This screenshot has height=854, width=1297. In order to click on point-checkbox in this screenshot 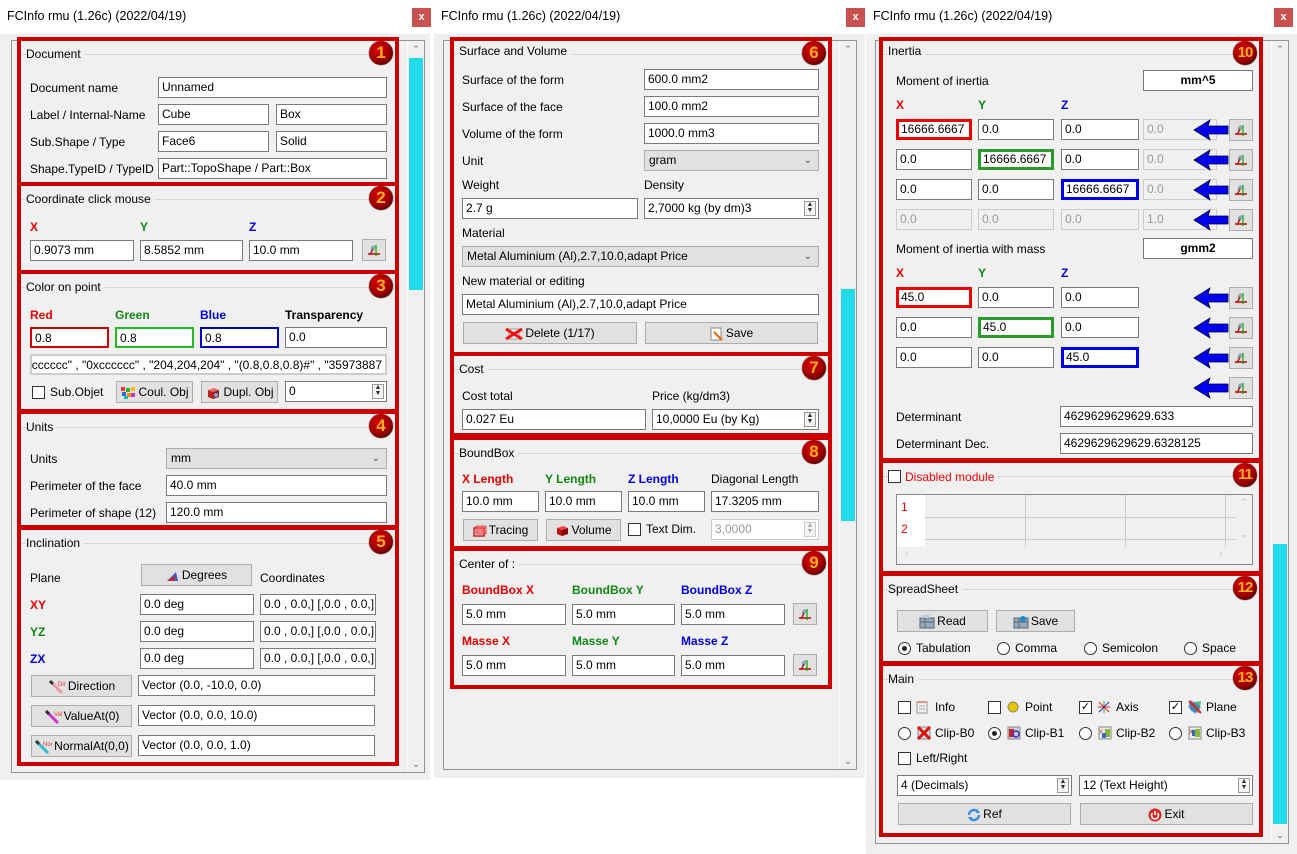, I will do `click(994, 707)`.